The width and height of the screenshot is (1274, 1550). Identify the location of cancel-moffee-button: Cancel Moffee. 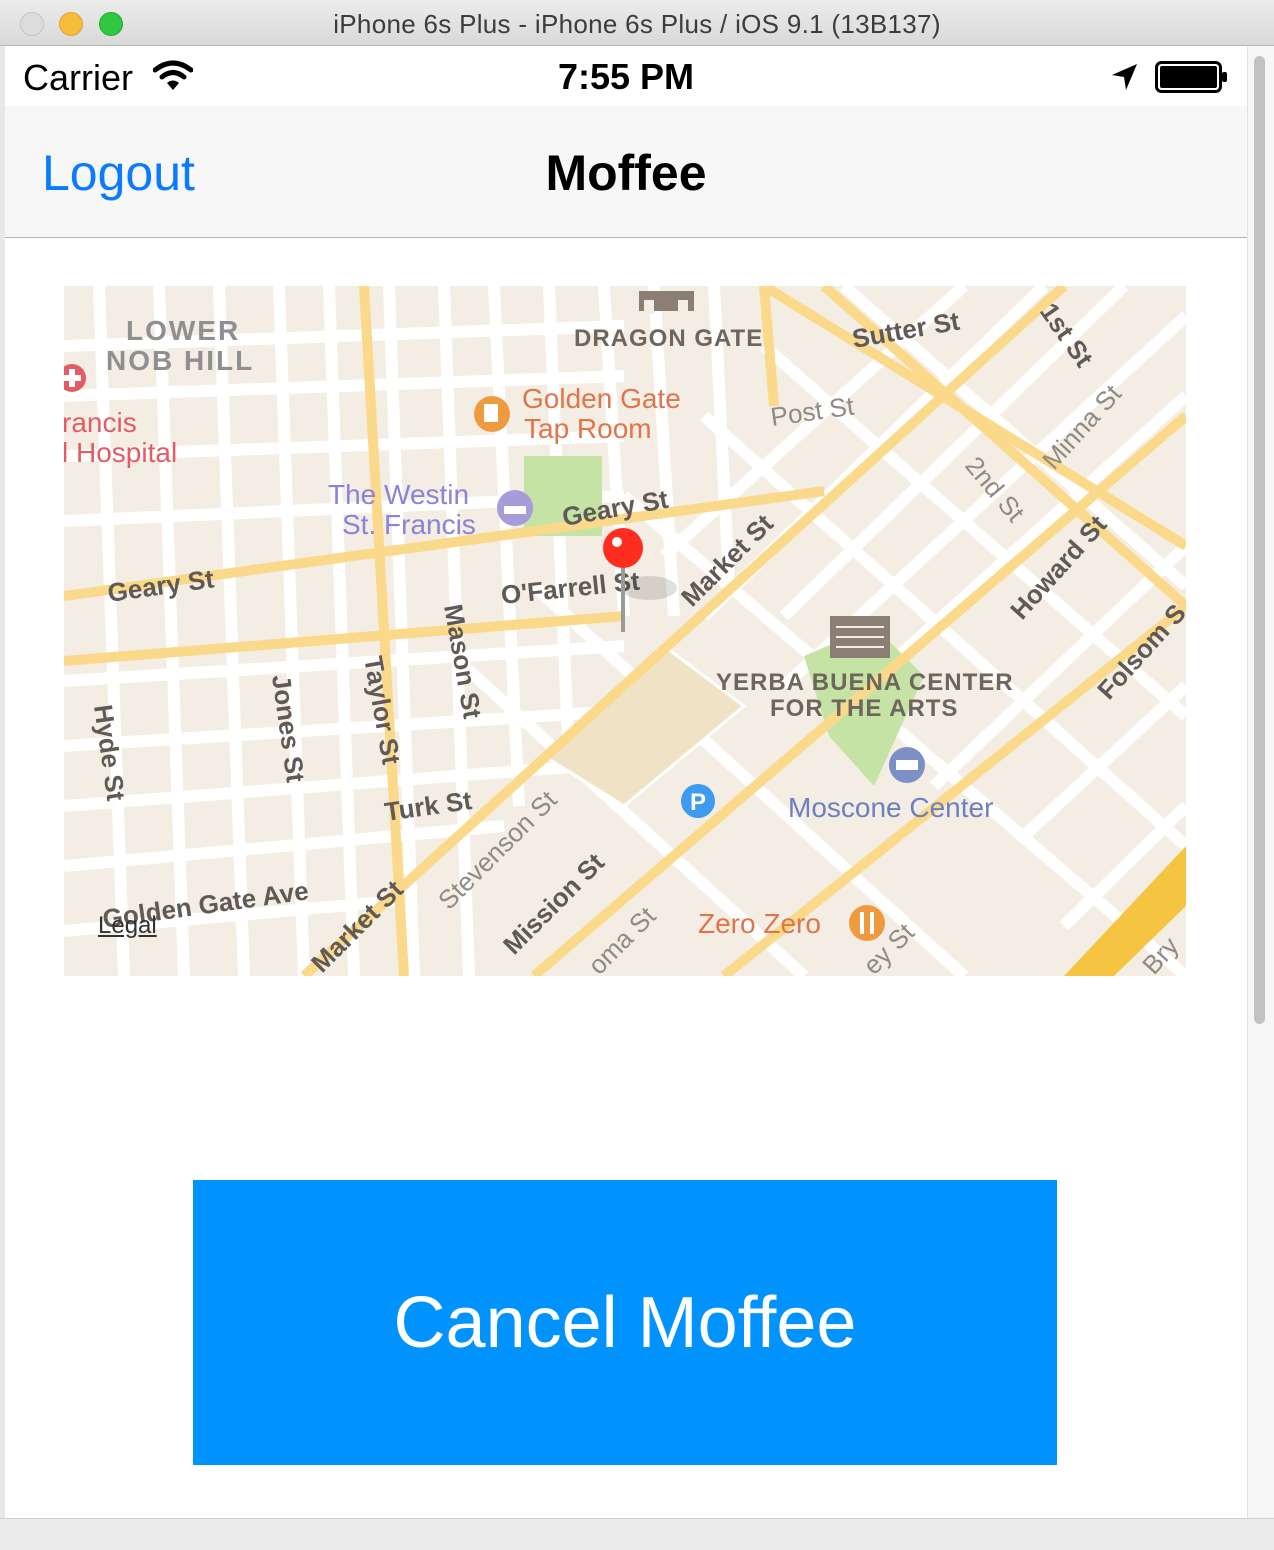
(625, 1322).